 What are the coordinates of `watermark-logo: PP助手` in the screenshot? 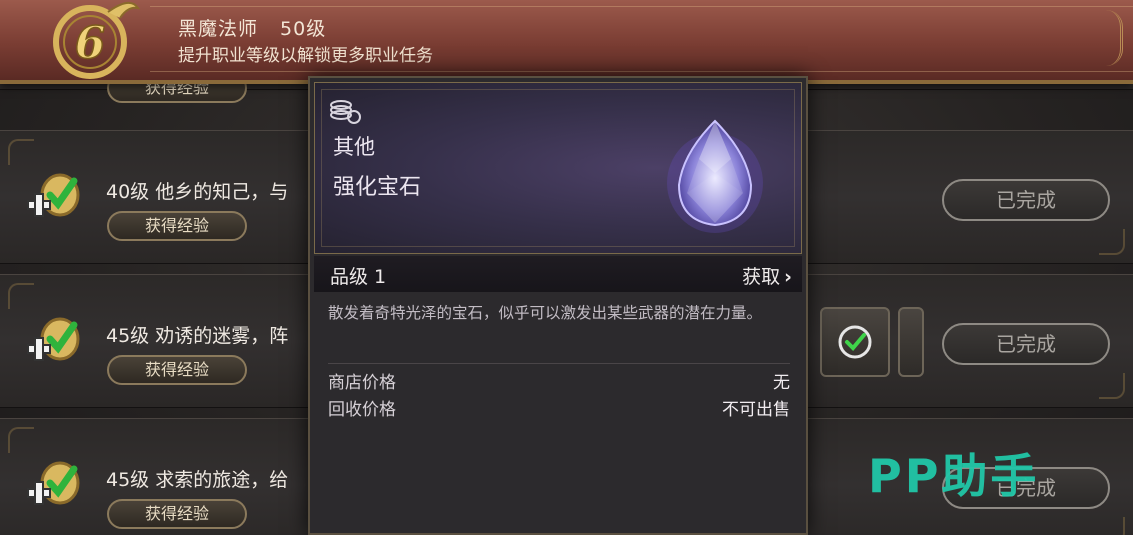 It's located at (954, 476).